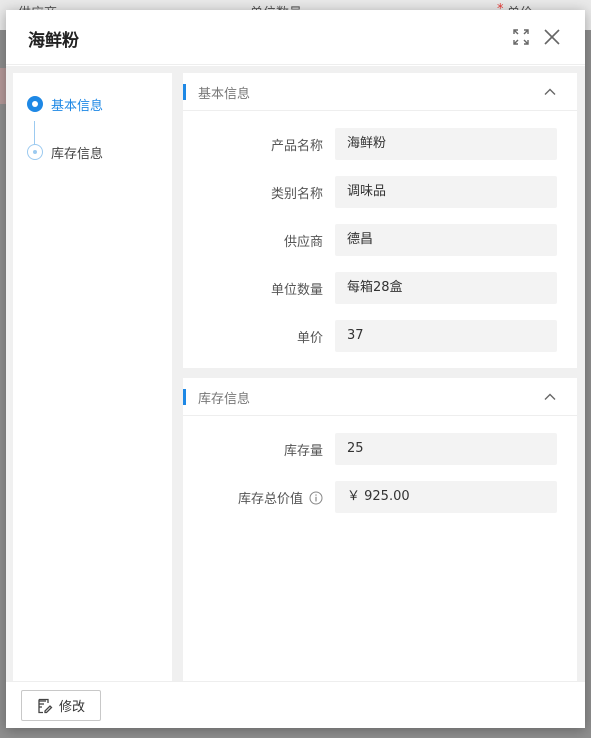 The image size is (591, 738). I want to click on field-label: 类别名称, so click(296, 194).